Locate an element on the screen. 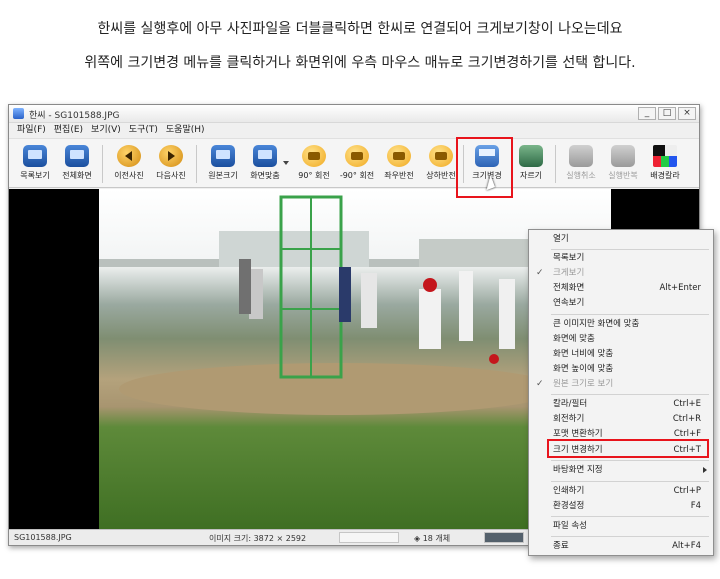 This screenshot has height=579, width=720. redo-button: 실행반복 is located at coordinates (623, 164).